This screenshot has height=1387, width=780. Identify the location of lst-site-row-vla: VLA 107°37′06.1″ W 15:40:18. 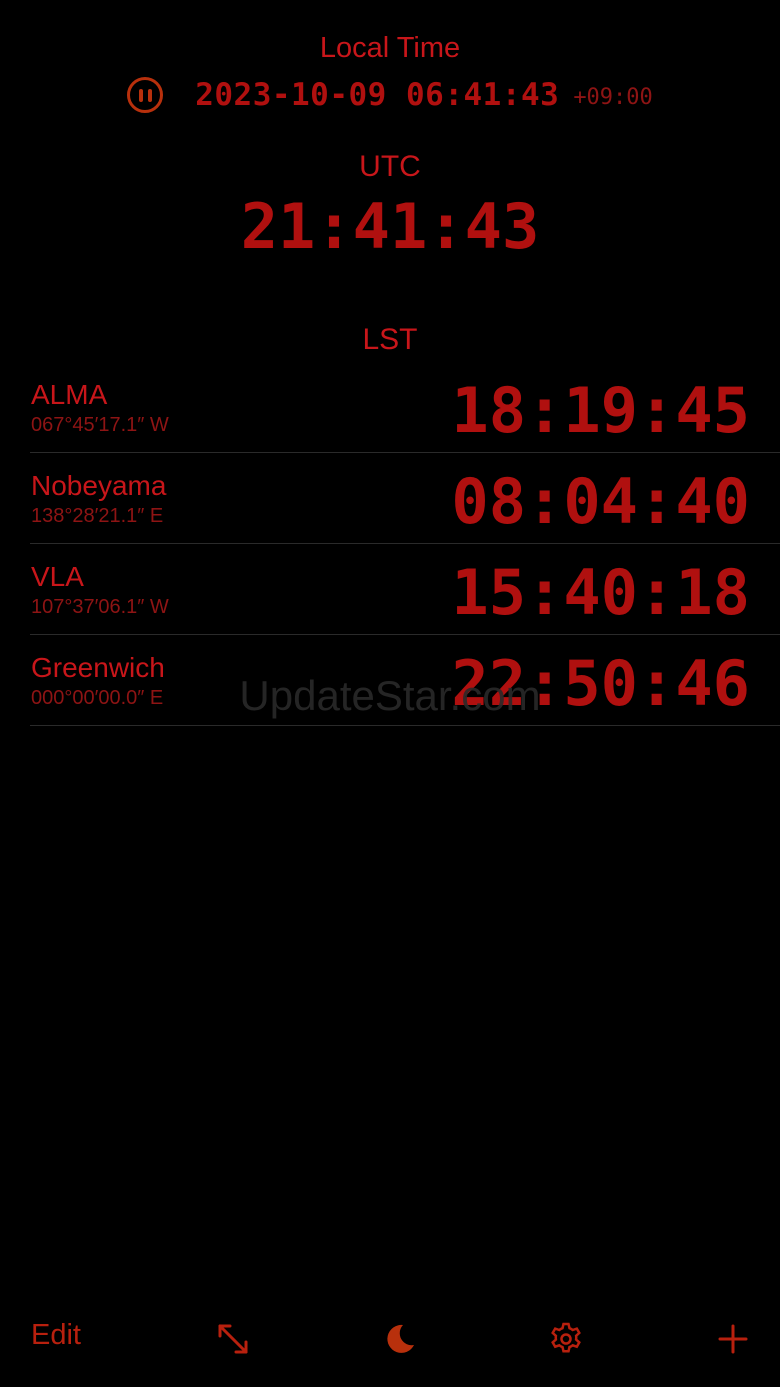
(405, 589).